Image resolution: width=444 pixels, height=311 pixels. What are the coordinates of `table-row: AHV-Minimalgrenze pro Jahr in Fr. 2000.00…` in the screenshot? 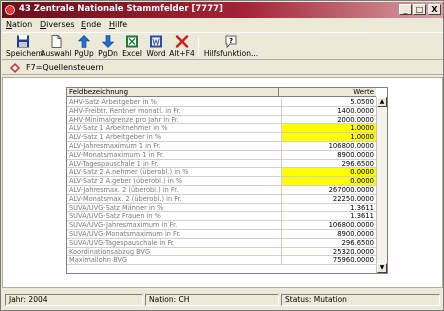 It's located at (221, 120).